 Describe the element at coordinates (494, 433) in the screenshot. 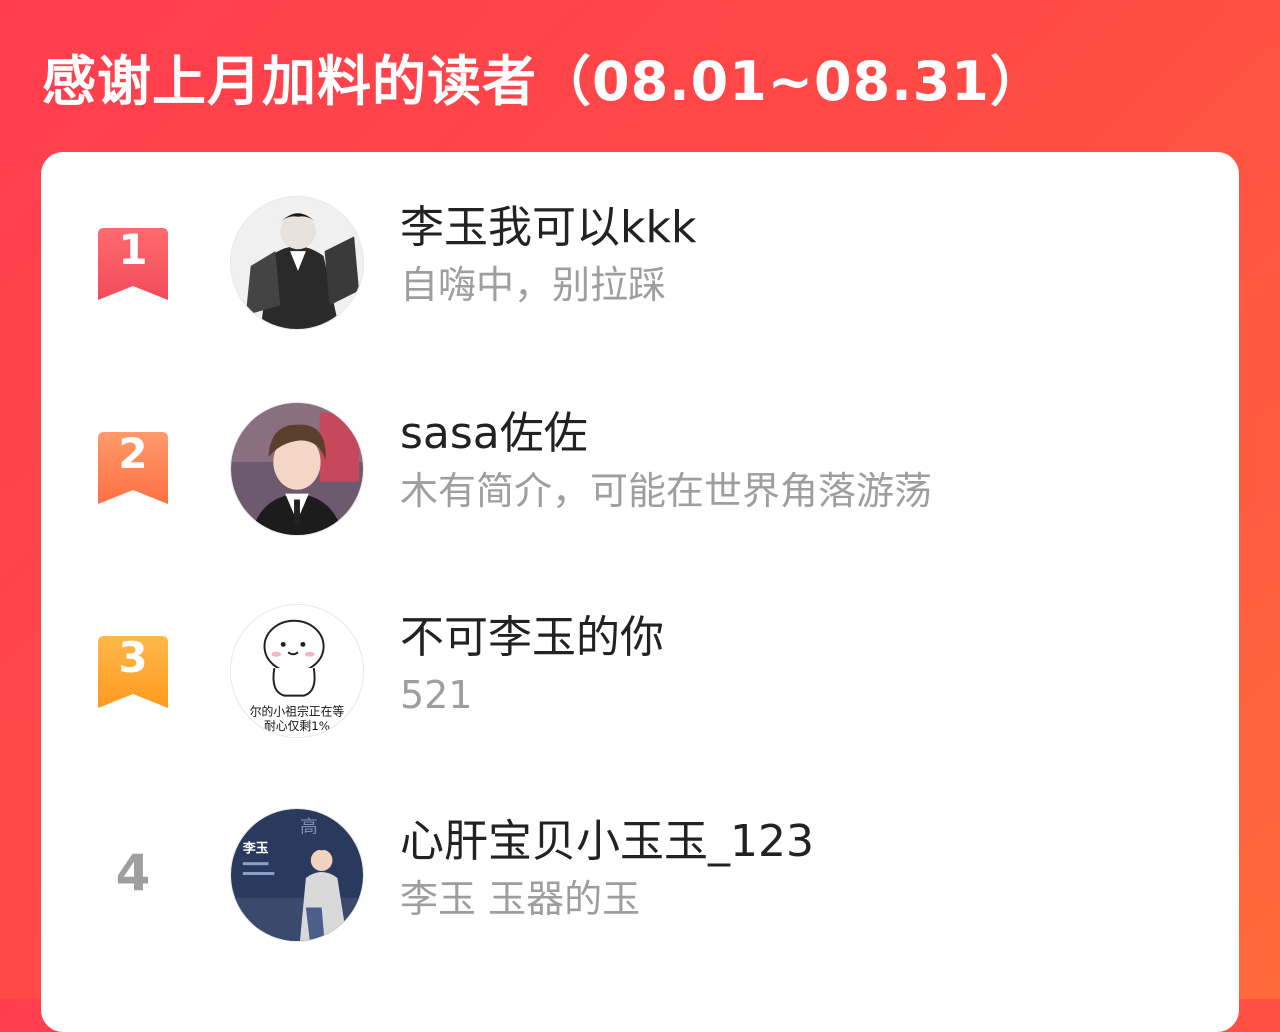

I see `reader-name: sasa佐佐` at that location.